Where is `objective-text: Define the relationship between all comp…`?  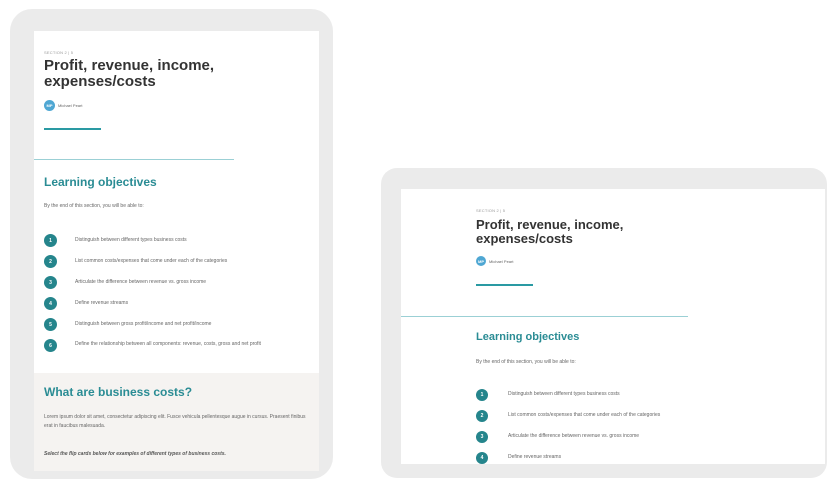 objective-text: Define the relationship between all comp… is located at coordinates (168, 344).